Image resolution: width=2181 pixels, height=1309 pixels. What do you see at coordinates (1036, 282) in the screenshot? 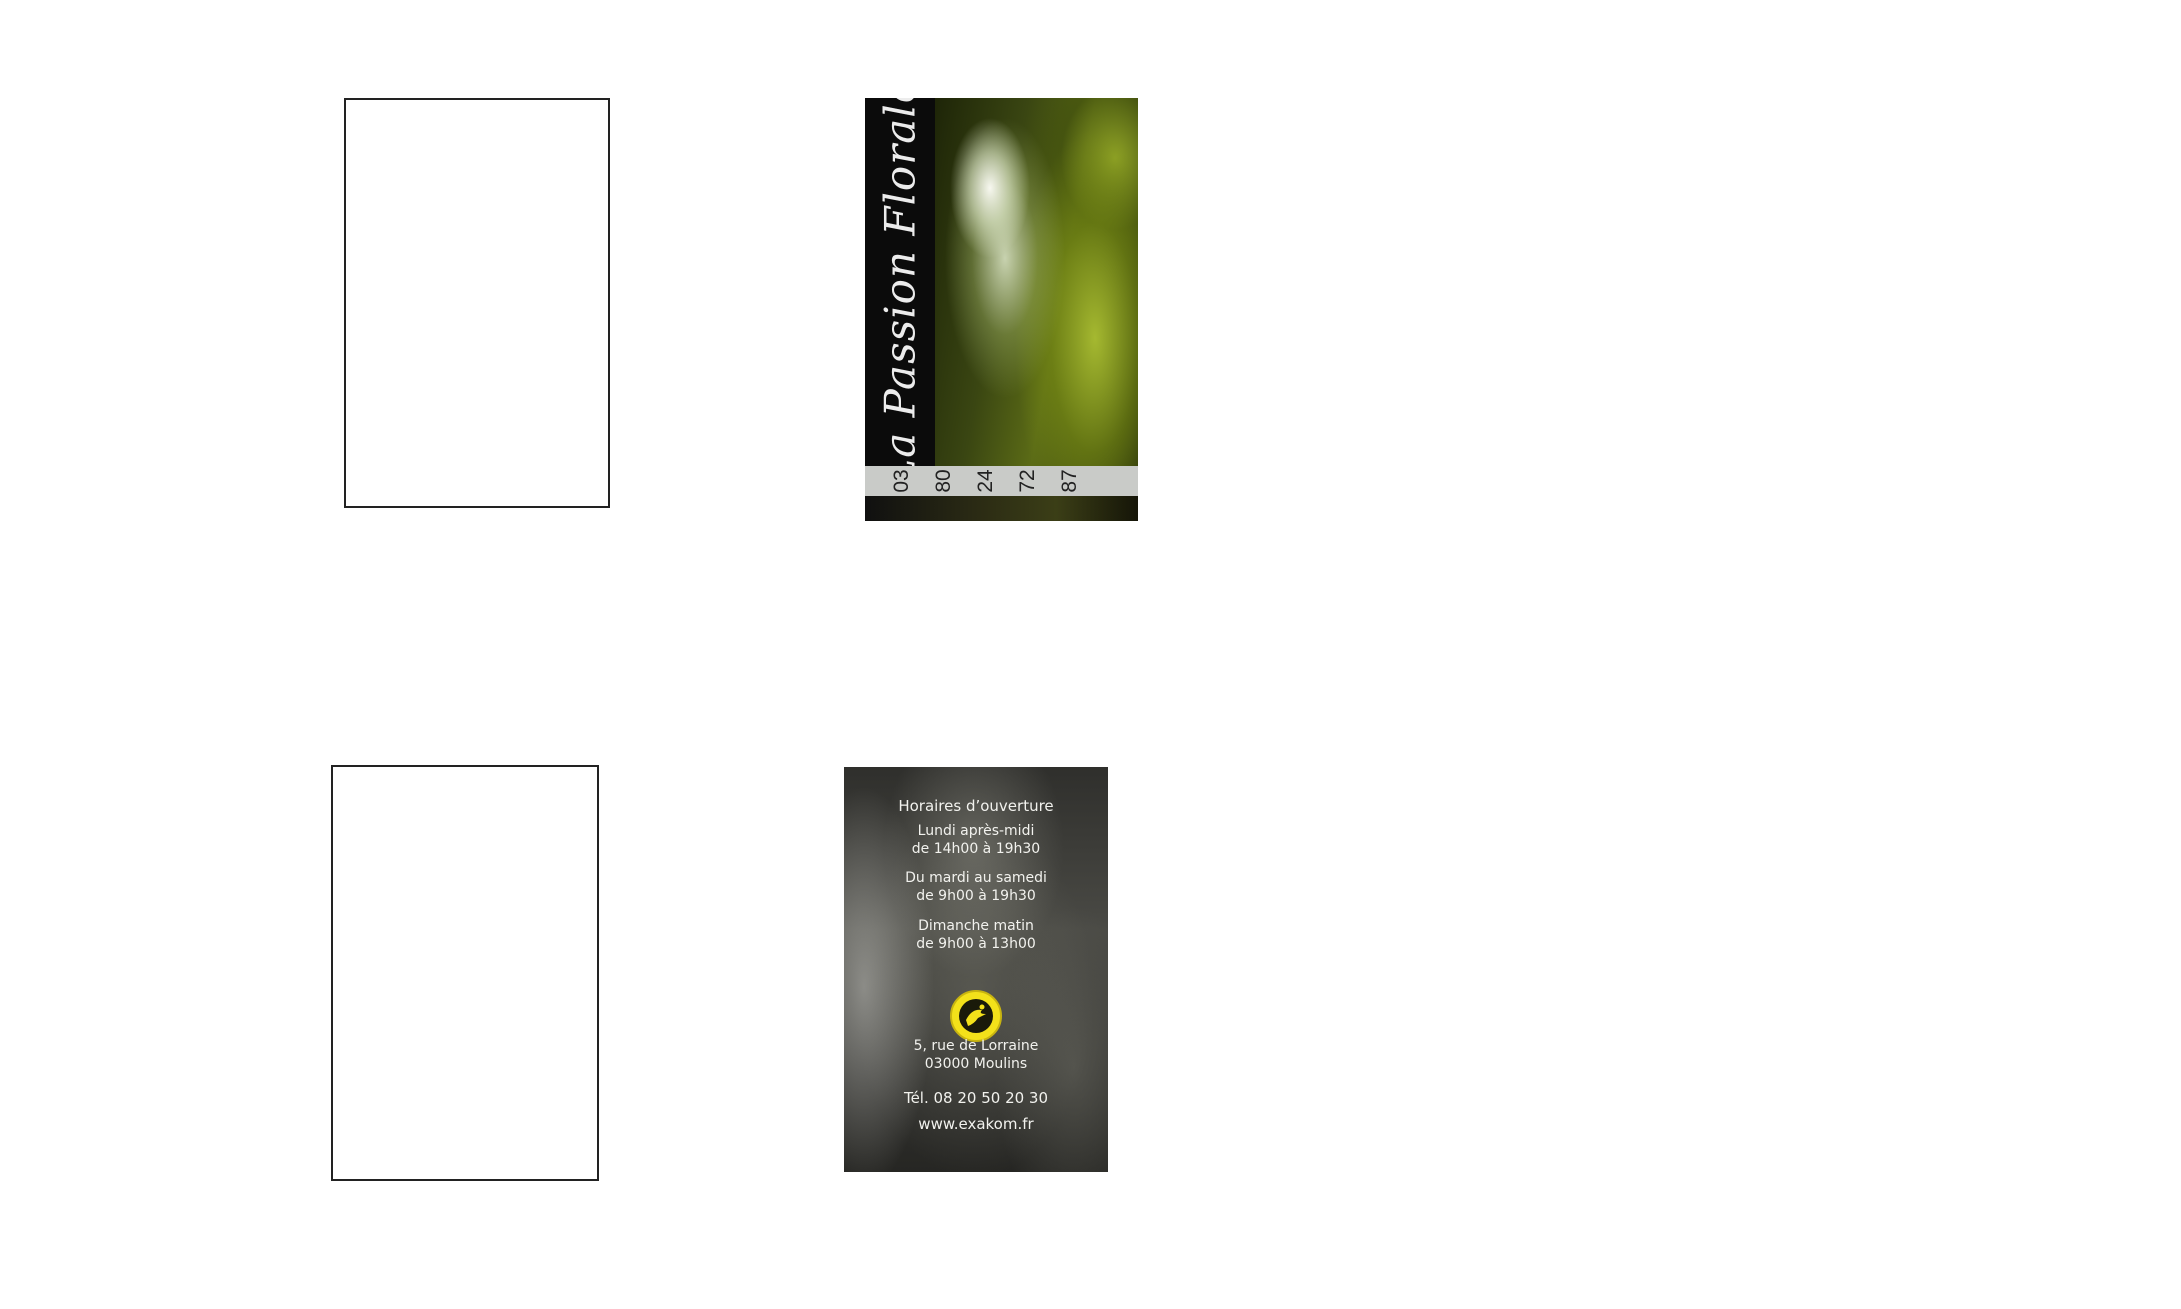
I see `floral-artwork` at bounding box center [1036, 282].